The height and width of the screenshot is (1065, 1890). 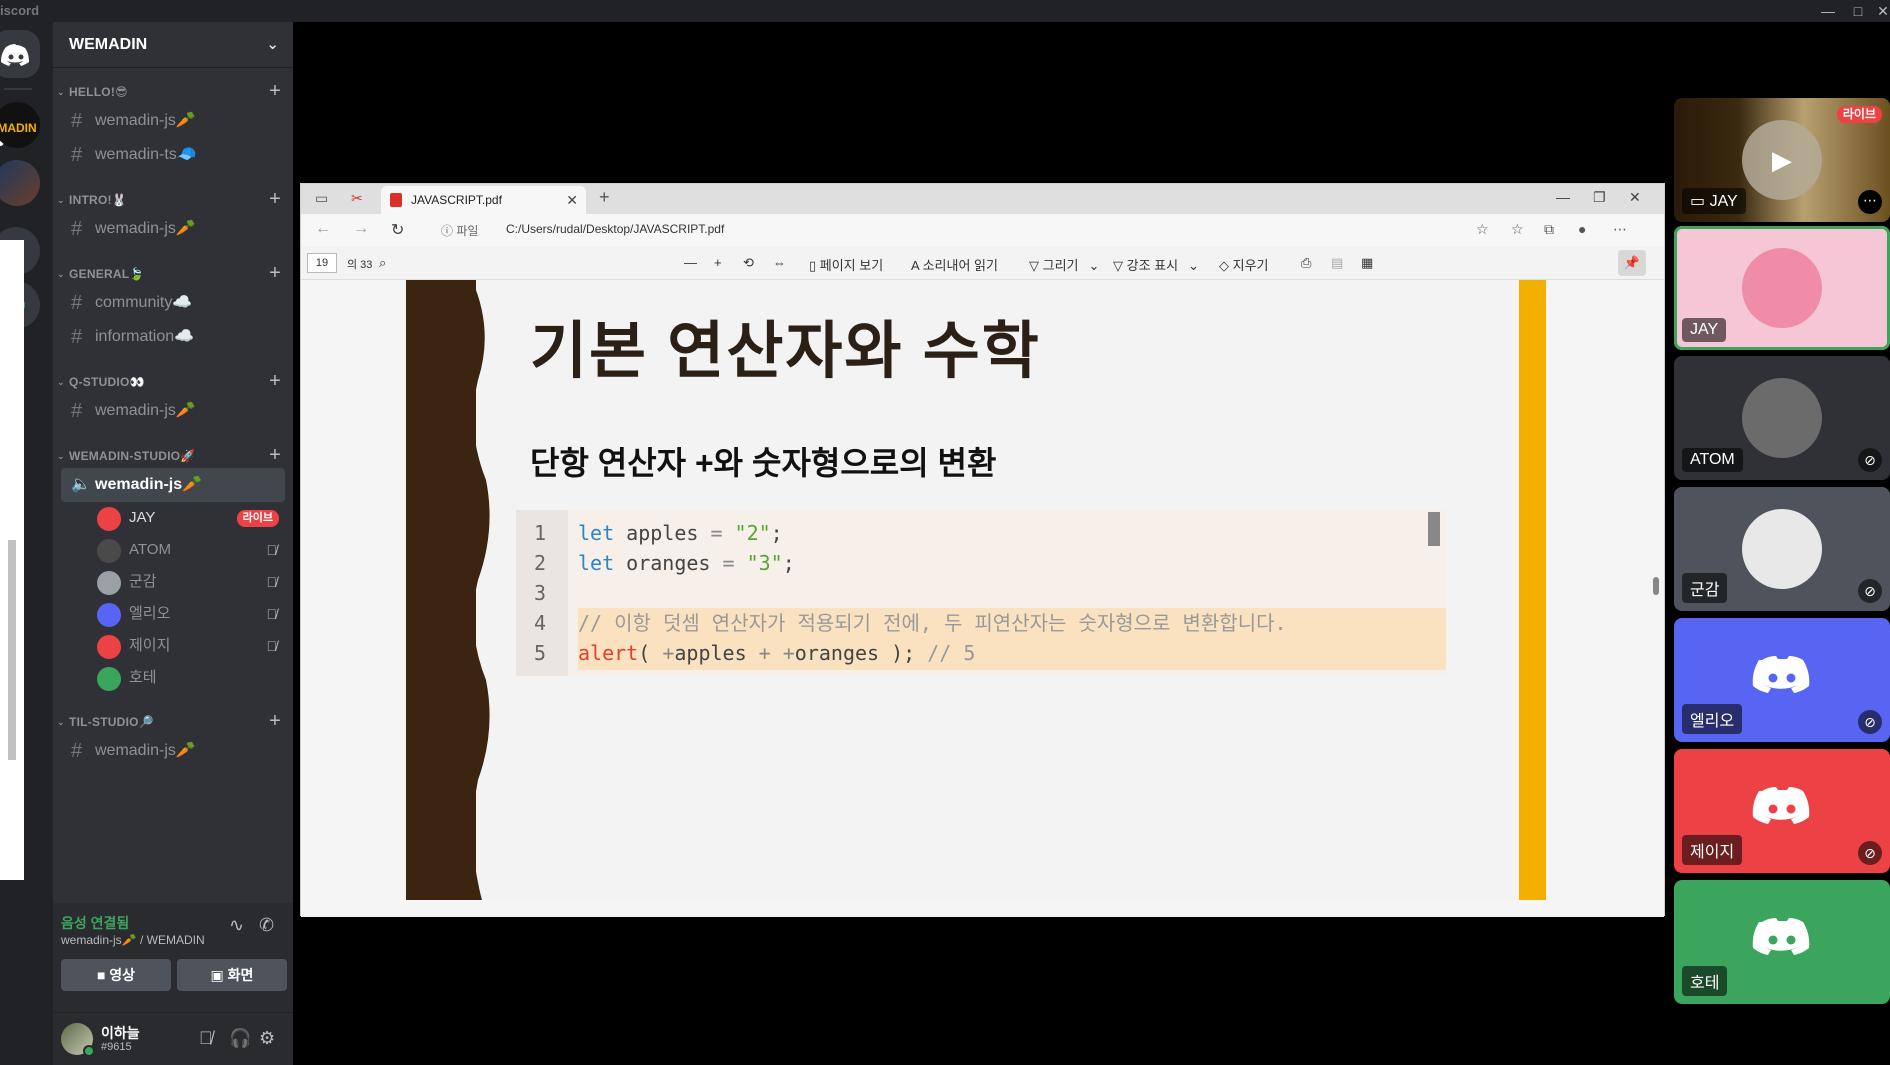 What do you see at coordinates (1635, 197) in the screenshot?
I see `browser-close-button: ✕` at bounding box center [1635, 197].